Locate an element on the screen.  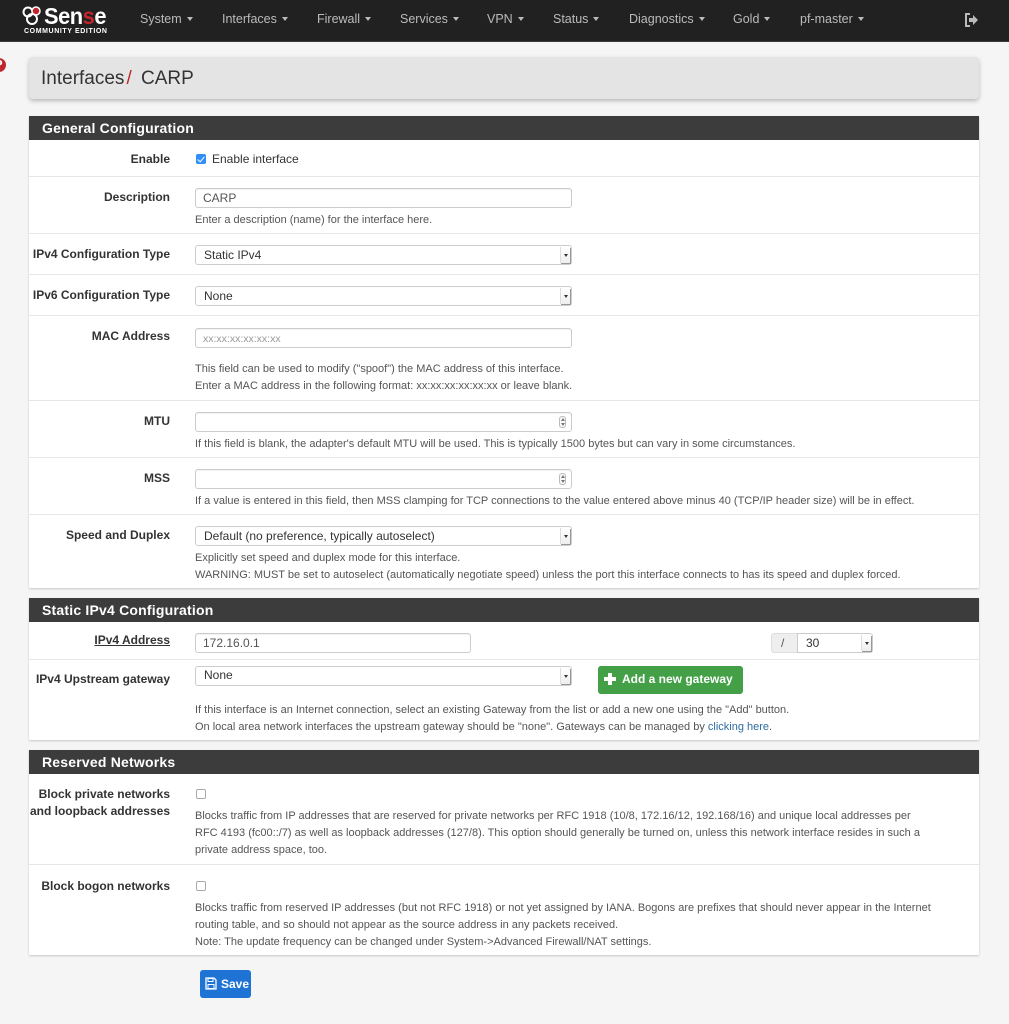
pfsense-logo: Sense COMMUNITY EDITION is located at coordinates (68, 21).